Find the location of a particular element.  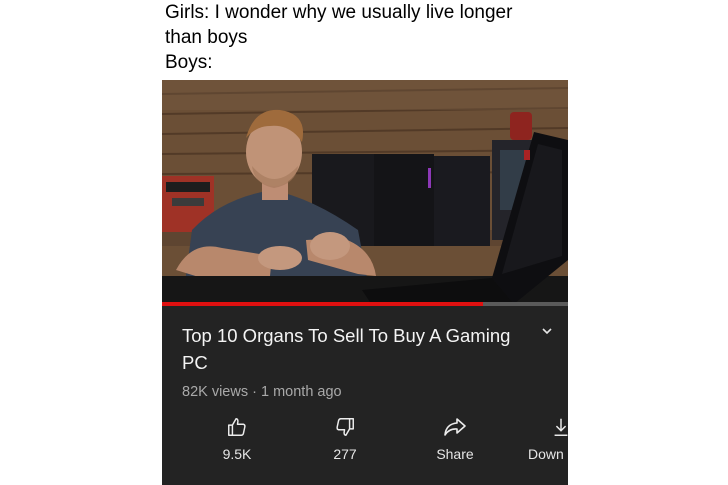

share-button: Share is located at coordinates (455, 439).